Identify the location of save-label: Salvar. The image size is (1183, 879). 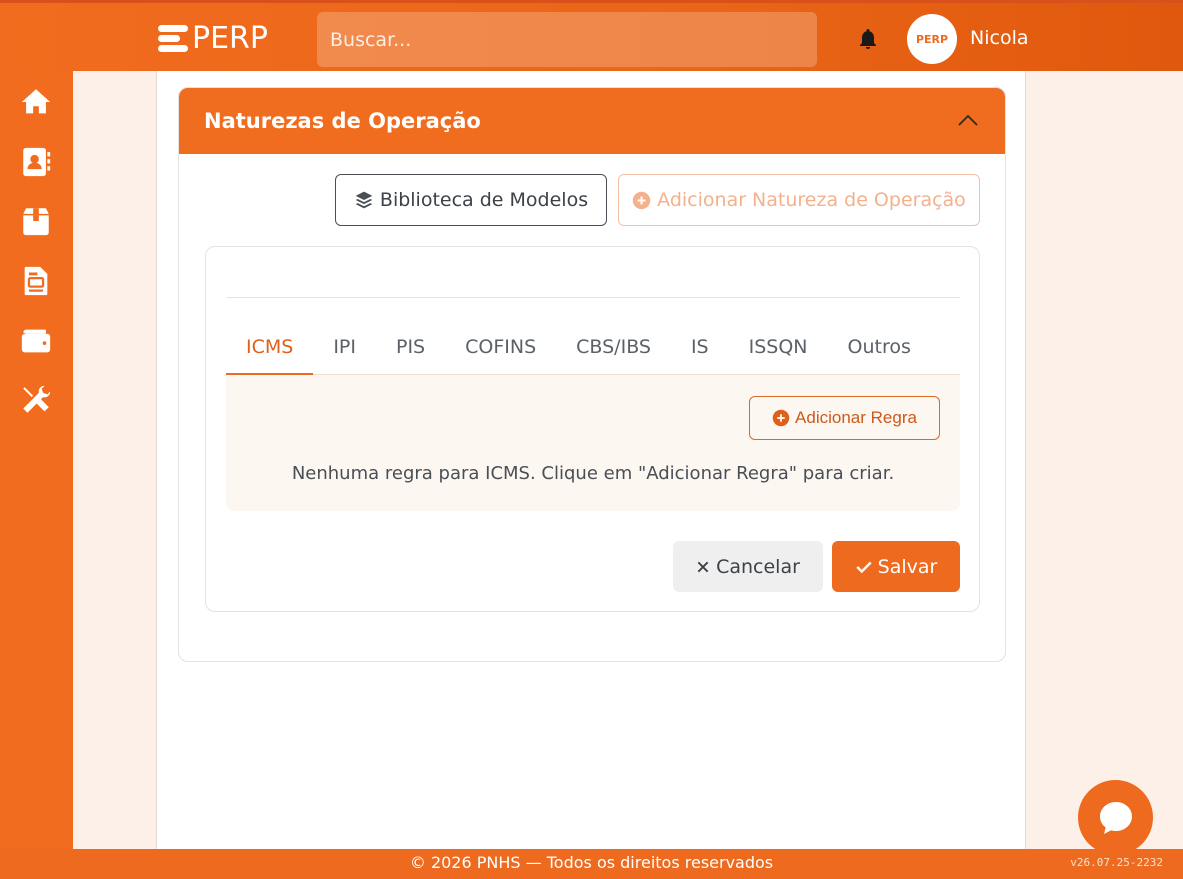
(907, 566).